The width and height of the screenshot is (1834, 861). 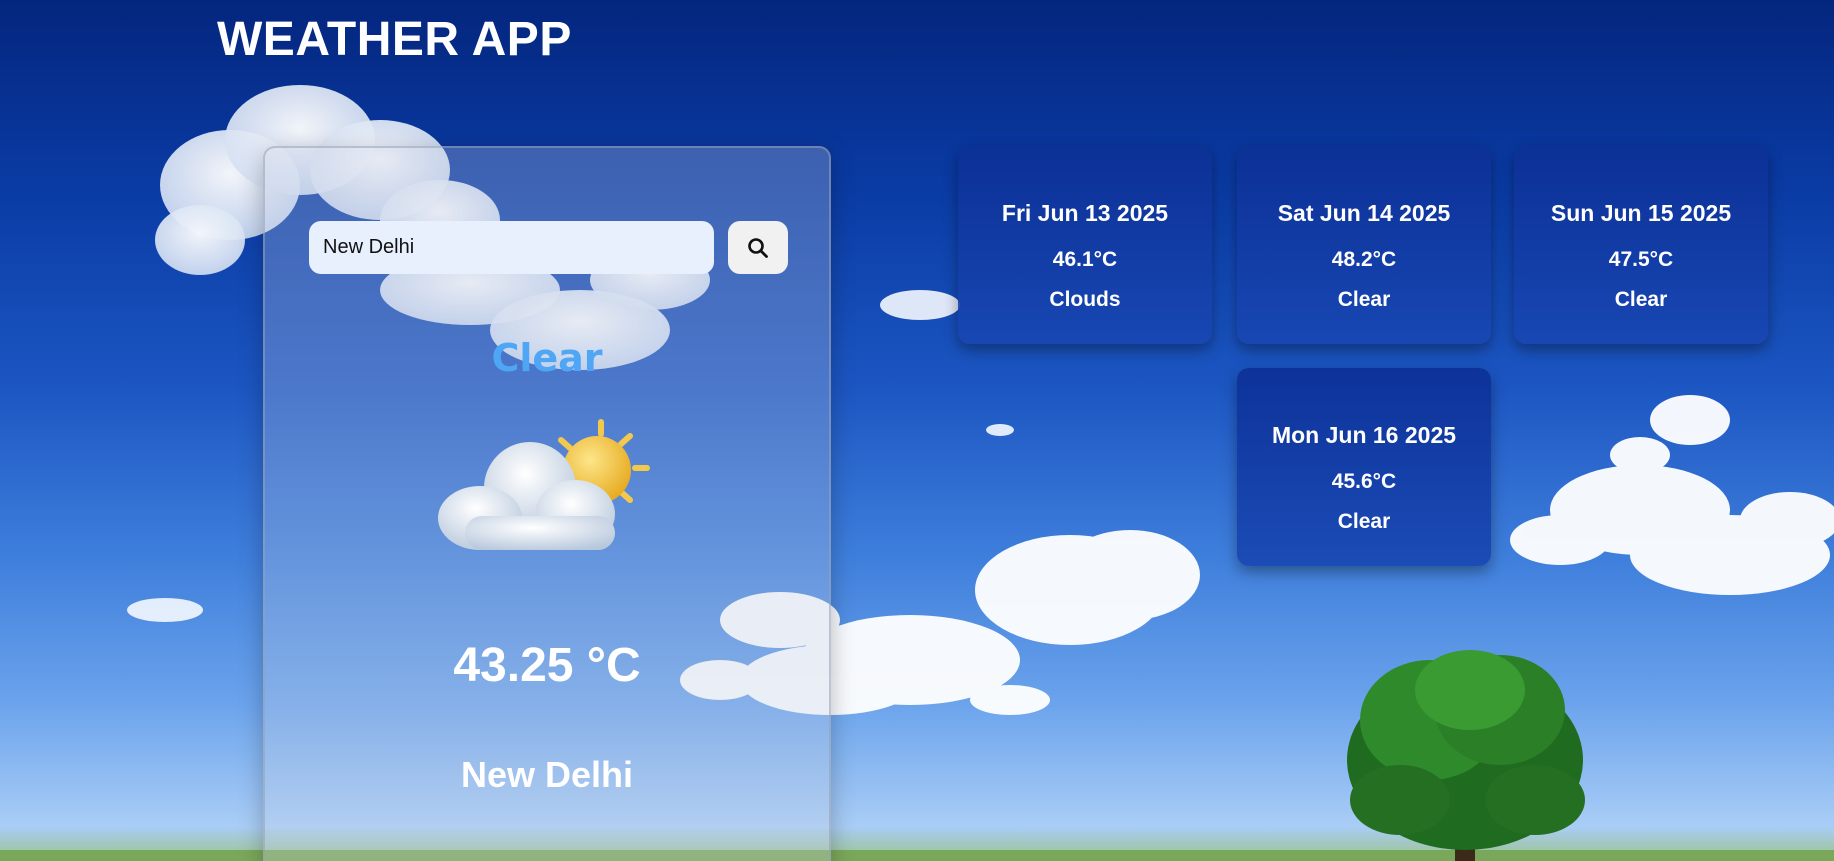 What do you see at coordinates (547, 665) in the screenshot?
I see `current-temperature: 43.25 °C` at bounding box center [547, 665].